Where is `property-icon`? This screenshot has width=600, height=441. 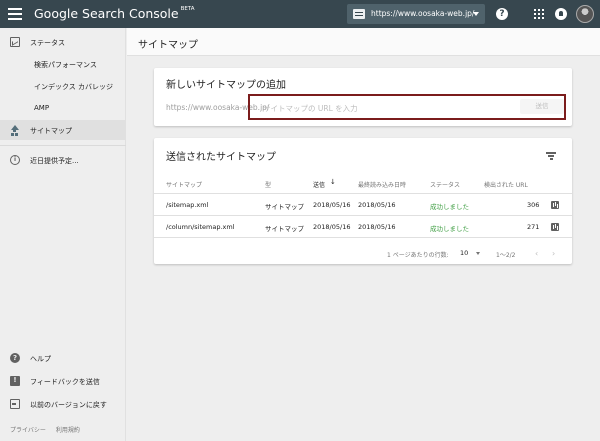
property-icon is located at coordinates (359, 14).